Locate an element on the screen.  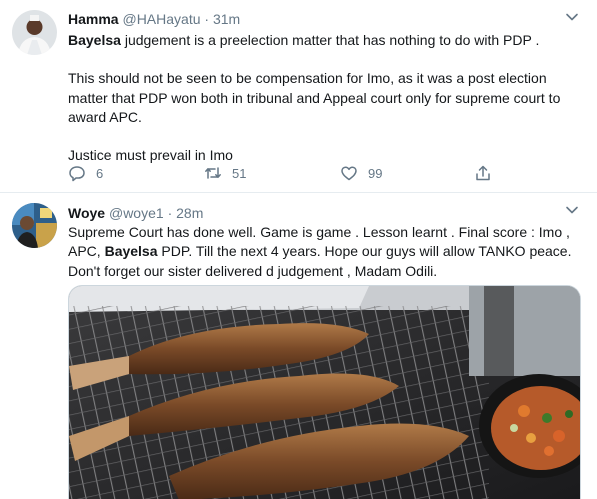
retweet-icon is located at coordinates (213, 173).